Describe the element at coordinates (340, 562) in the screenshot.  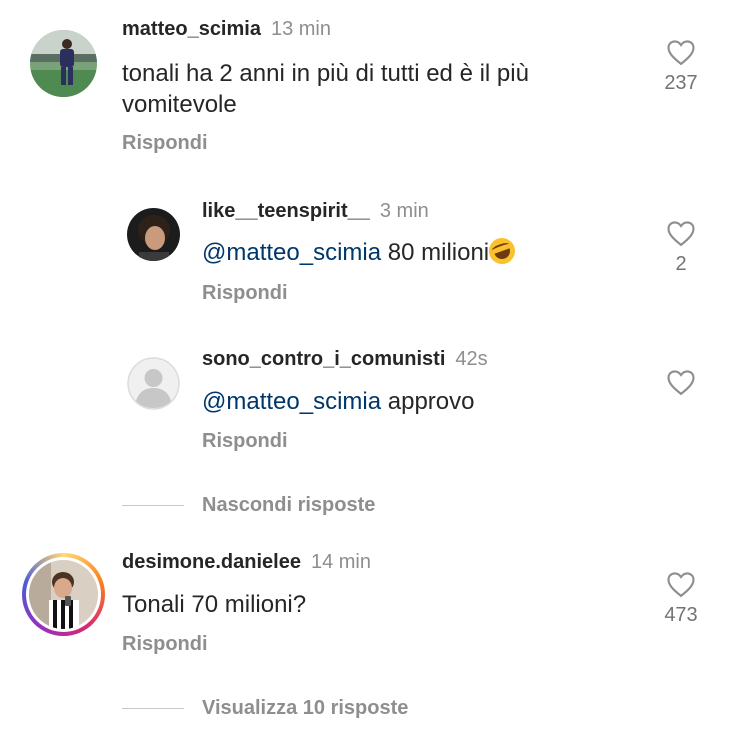
I see `timestamp: 14 min` at that location.